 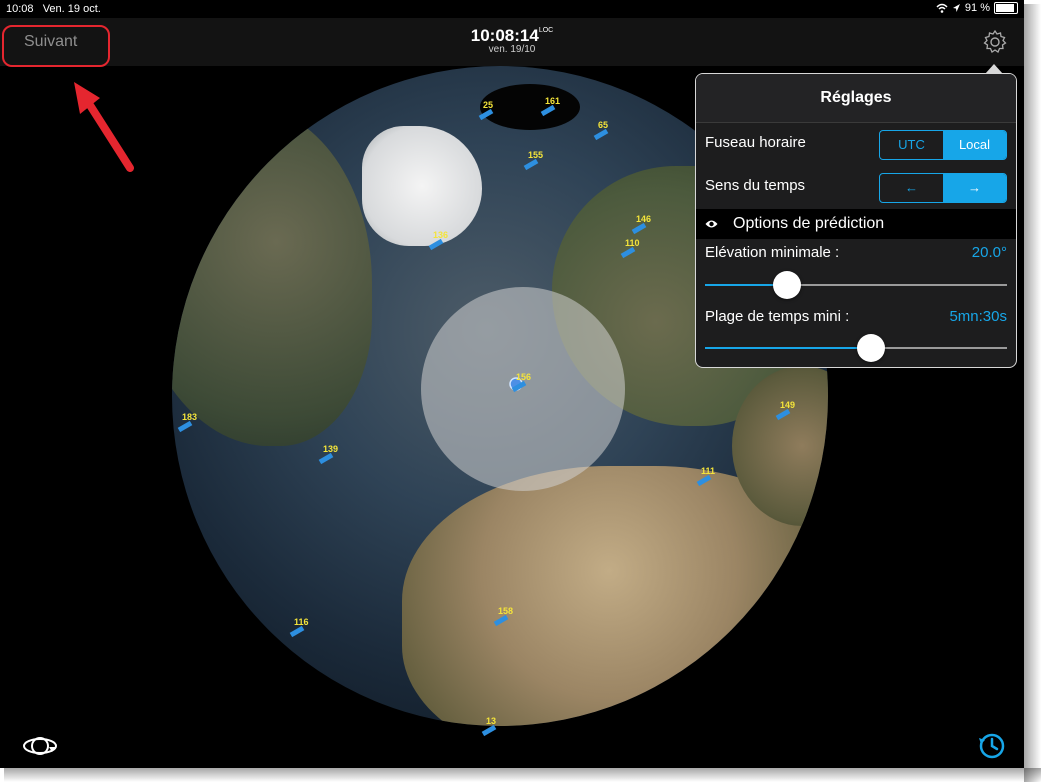 I want to click on landmass-north-america, so click(x=272, y=276).